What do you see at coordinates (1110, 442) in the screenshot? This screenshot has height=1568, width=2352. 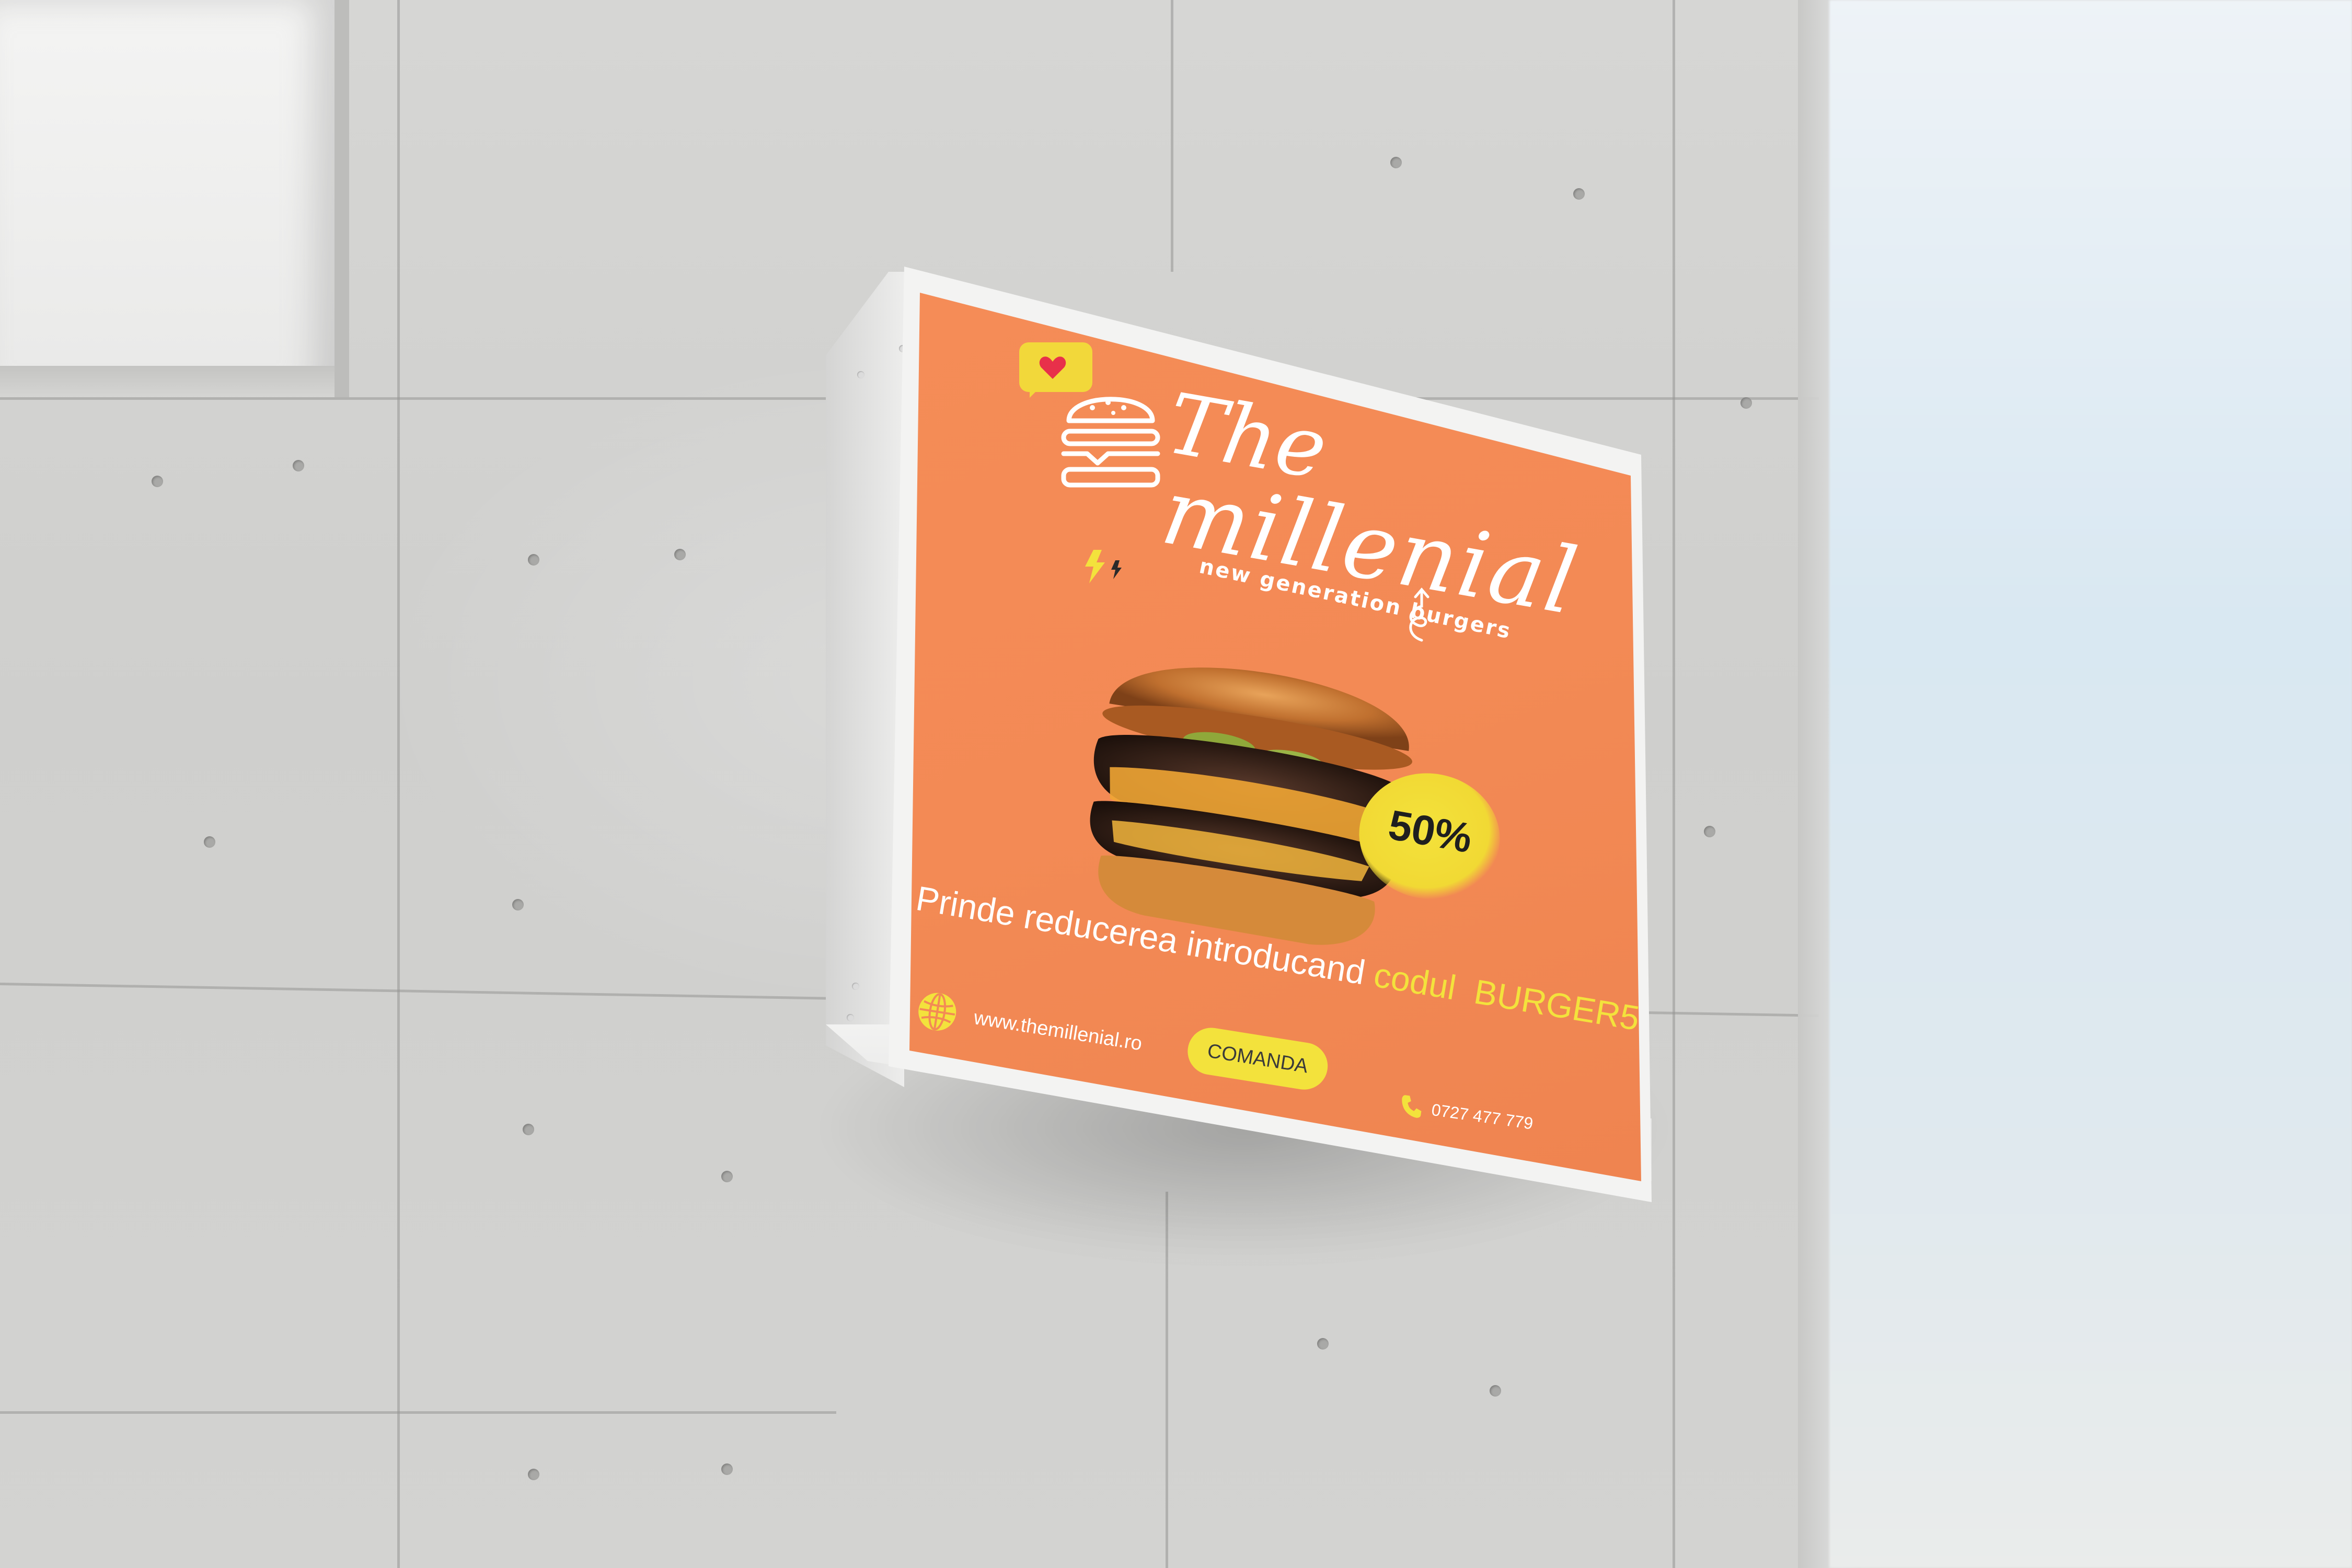 I see `burger-logo-icon` at bounding box center [1110, 442].